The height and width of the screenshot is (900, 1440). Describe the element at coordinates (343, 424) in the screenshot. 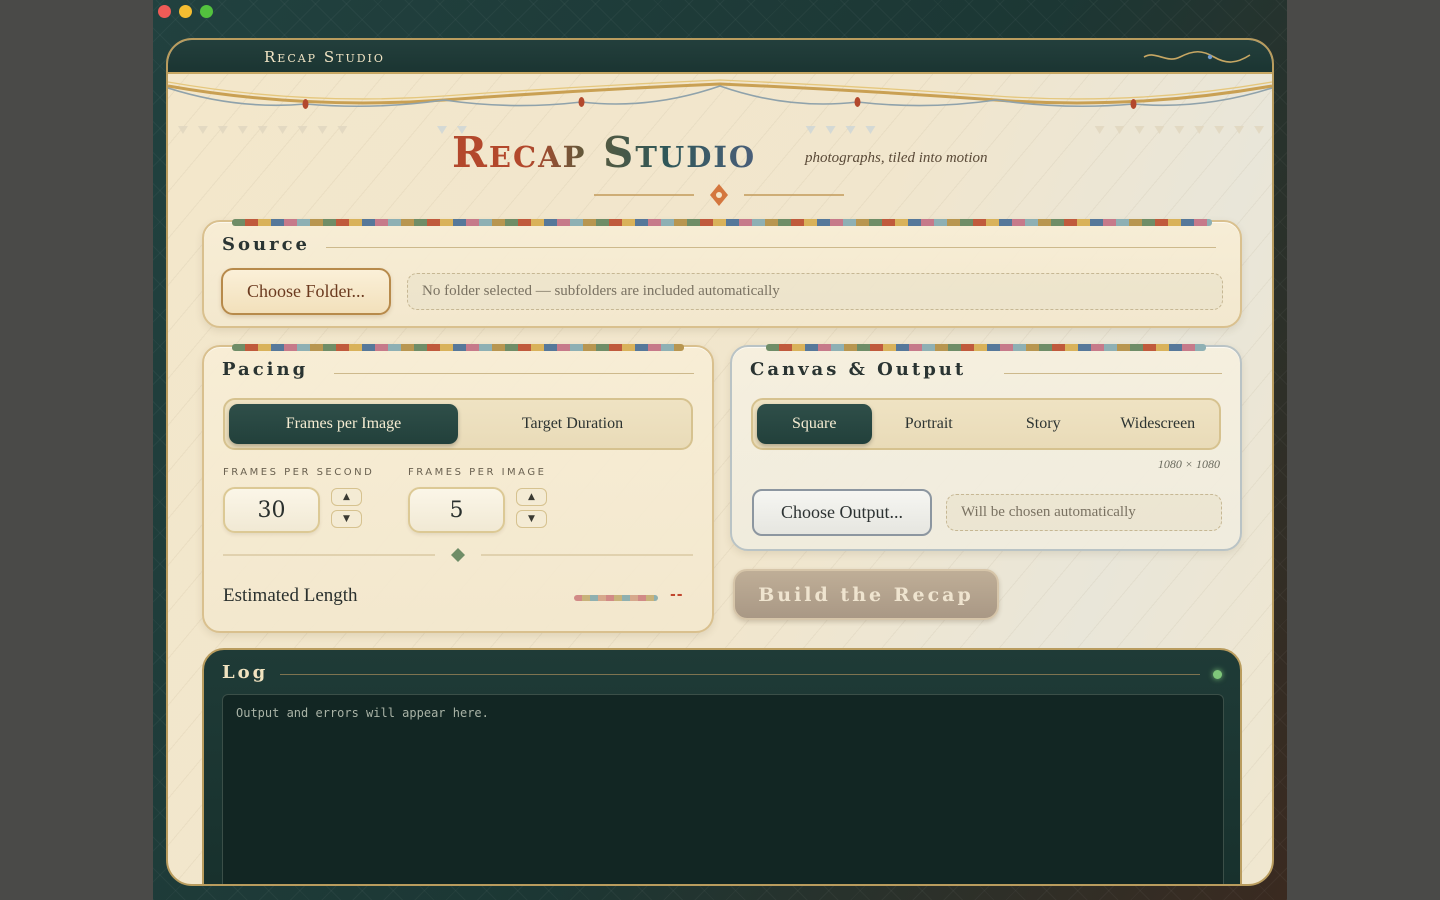

I see `tab-frames-per-image: Frames per Image` at that location.